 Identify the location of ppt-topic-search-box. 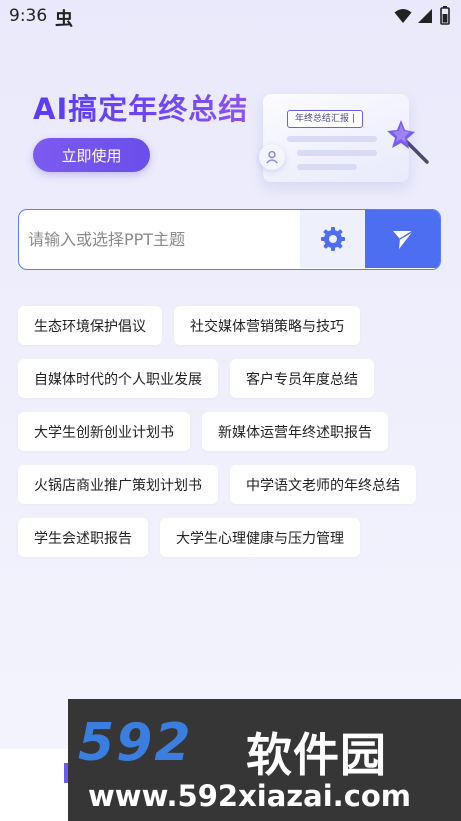
(229, 239).